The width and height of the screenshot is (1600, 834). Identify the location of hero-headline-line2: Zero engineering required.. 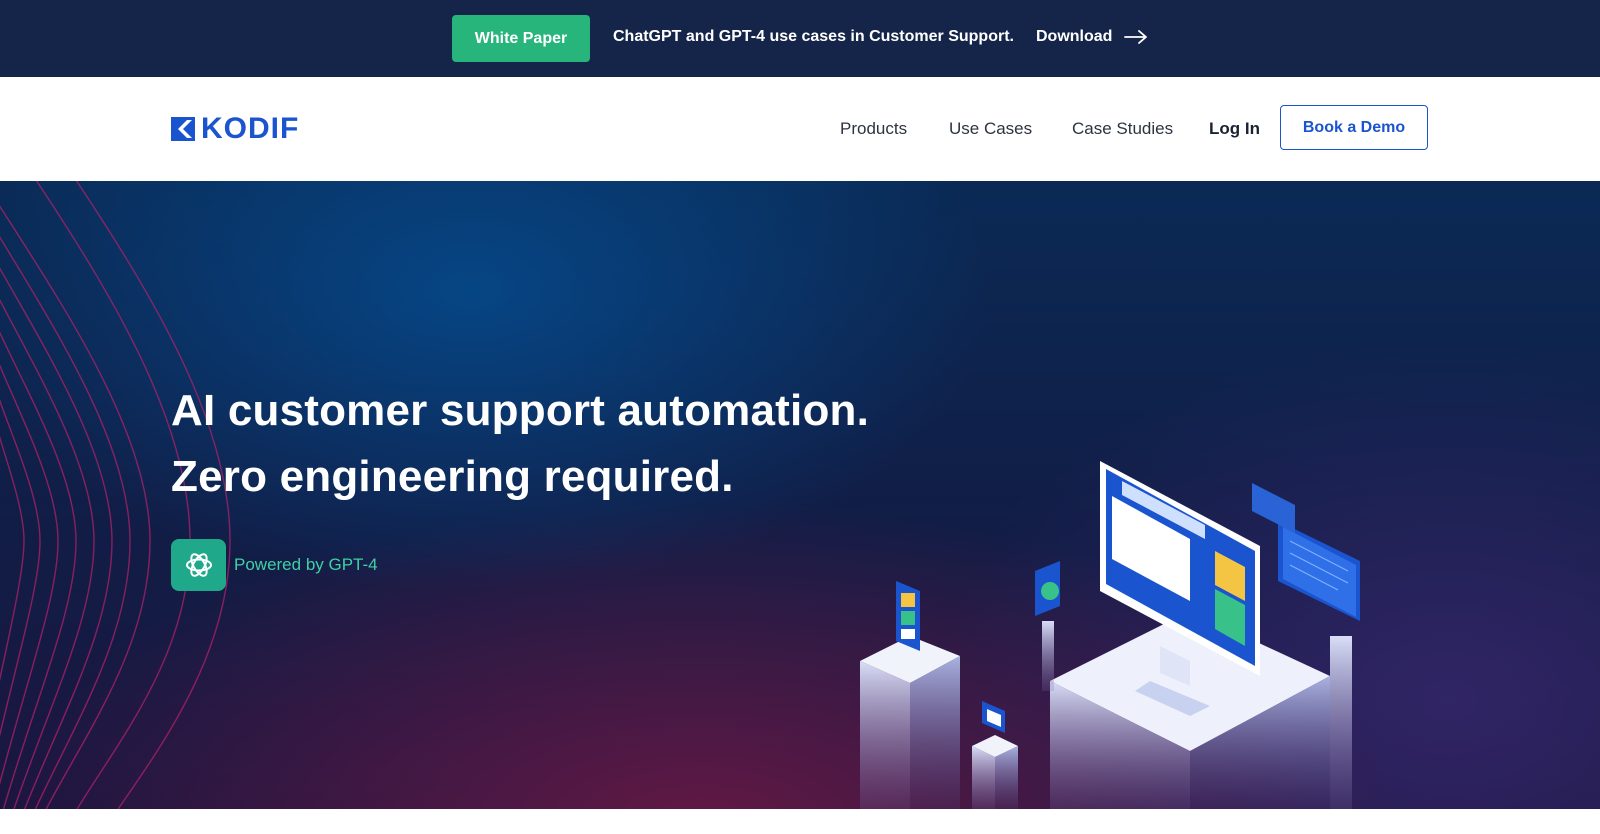
(452, 476).